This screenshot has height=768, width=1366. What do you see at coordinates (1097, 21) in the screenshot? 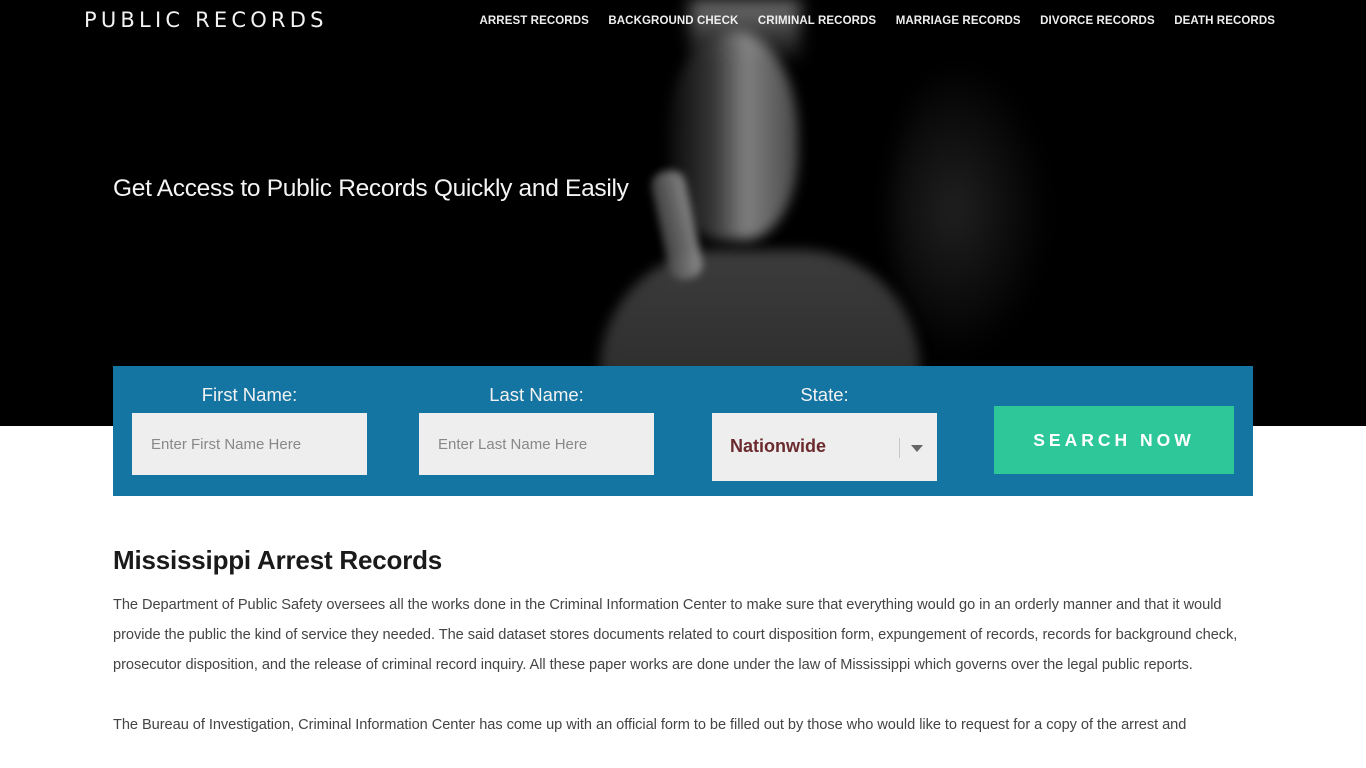
I see `nav-divorce-records: DIVORCE RECORDS` at bounding box center [1097, 21].